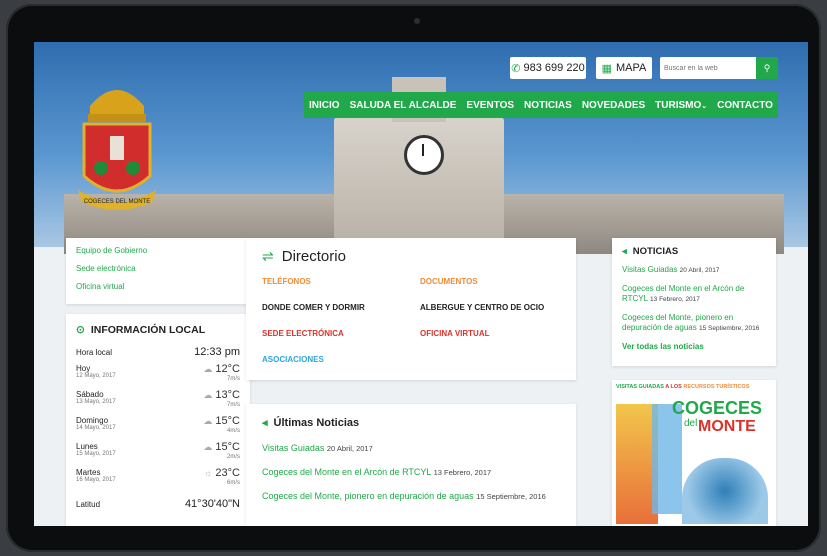 The width and height of the screenshot is (827, 556). I want to click on dir-albergue: ALBERGUE Y CENTRO DE OCIO, so click(495, 307).